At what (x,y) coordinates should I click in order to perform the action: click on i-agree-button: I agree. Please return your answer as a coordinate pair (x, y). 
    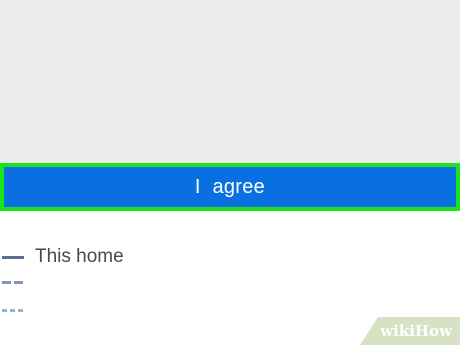
    Looking at the image, I should click on (230, 187).